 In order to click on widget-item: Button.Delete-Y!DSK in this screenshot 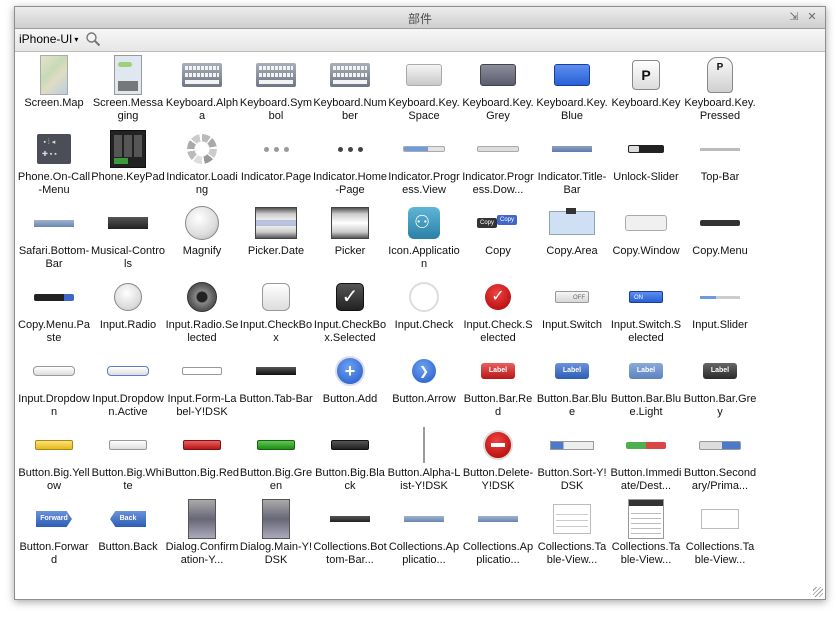, I will do `click(498, 460)`.